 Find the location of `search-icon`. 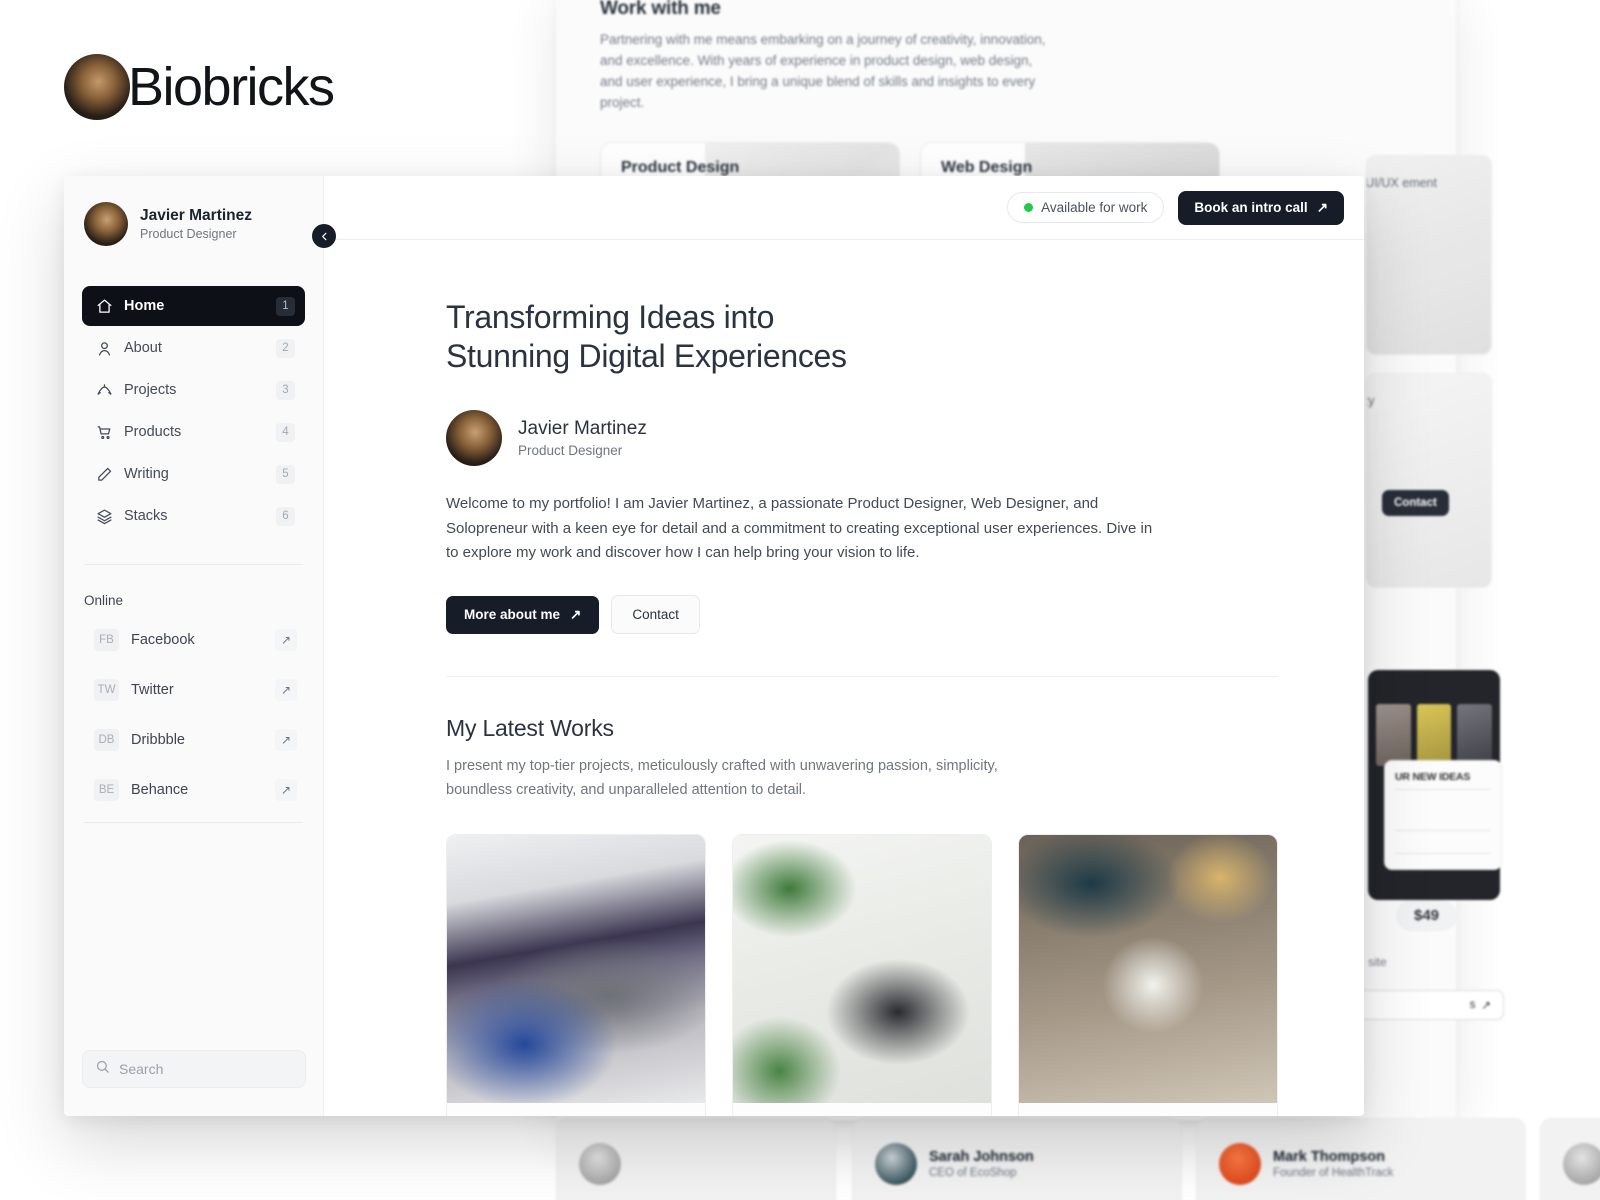

search-icon is located at coordinates (102, 1069).